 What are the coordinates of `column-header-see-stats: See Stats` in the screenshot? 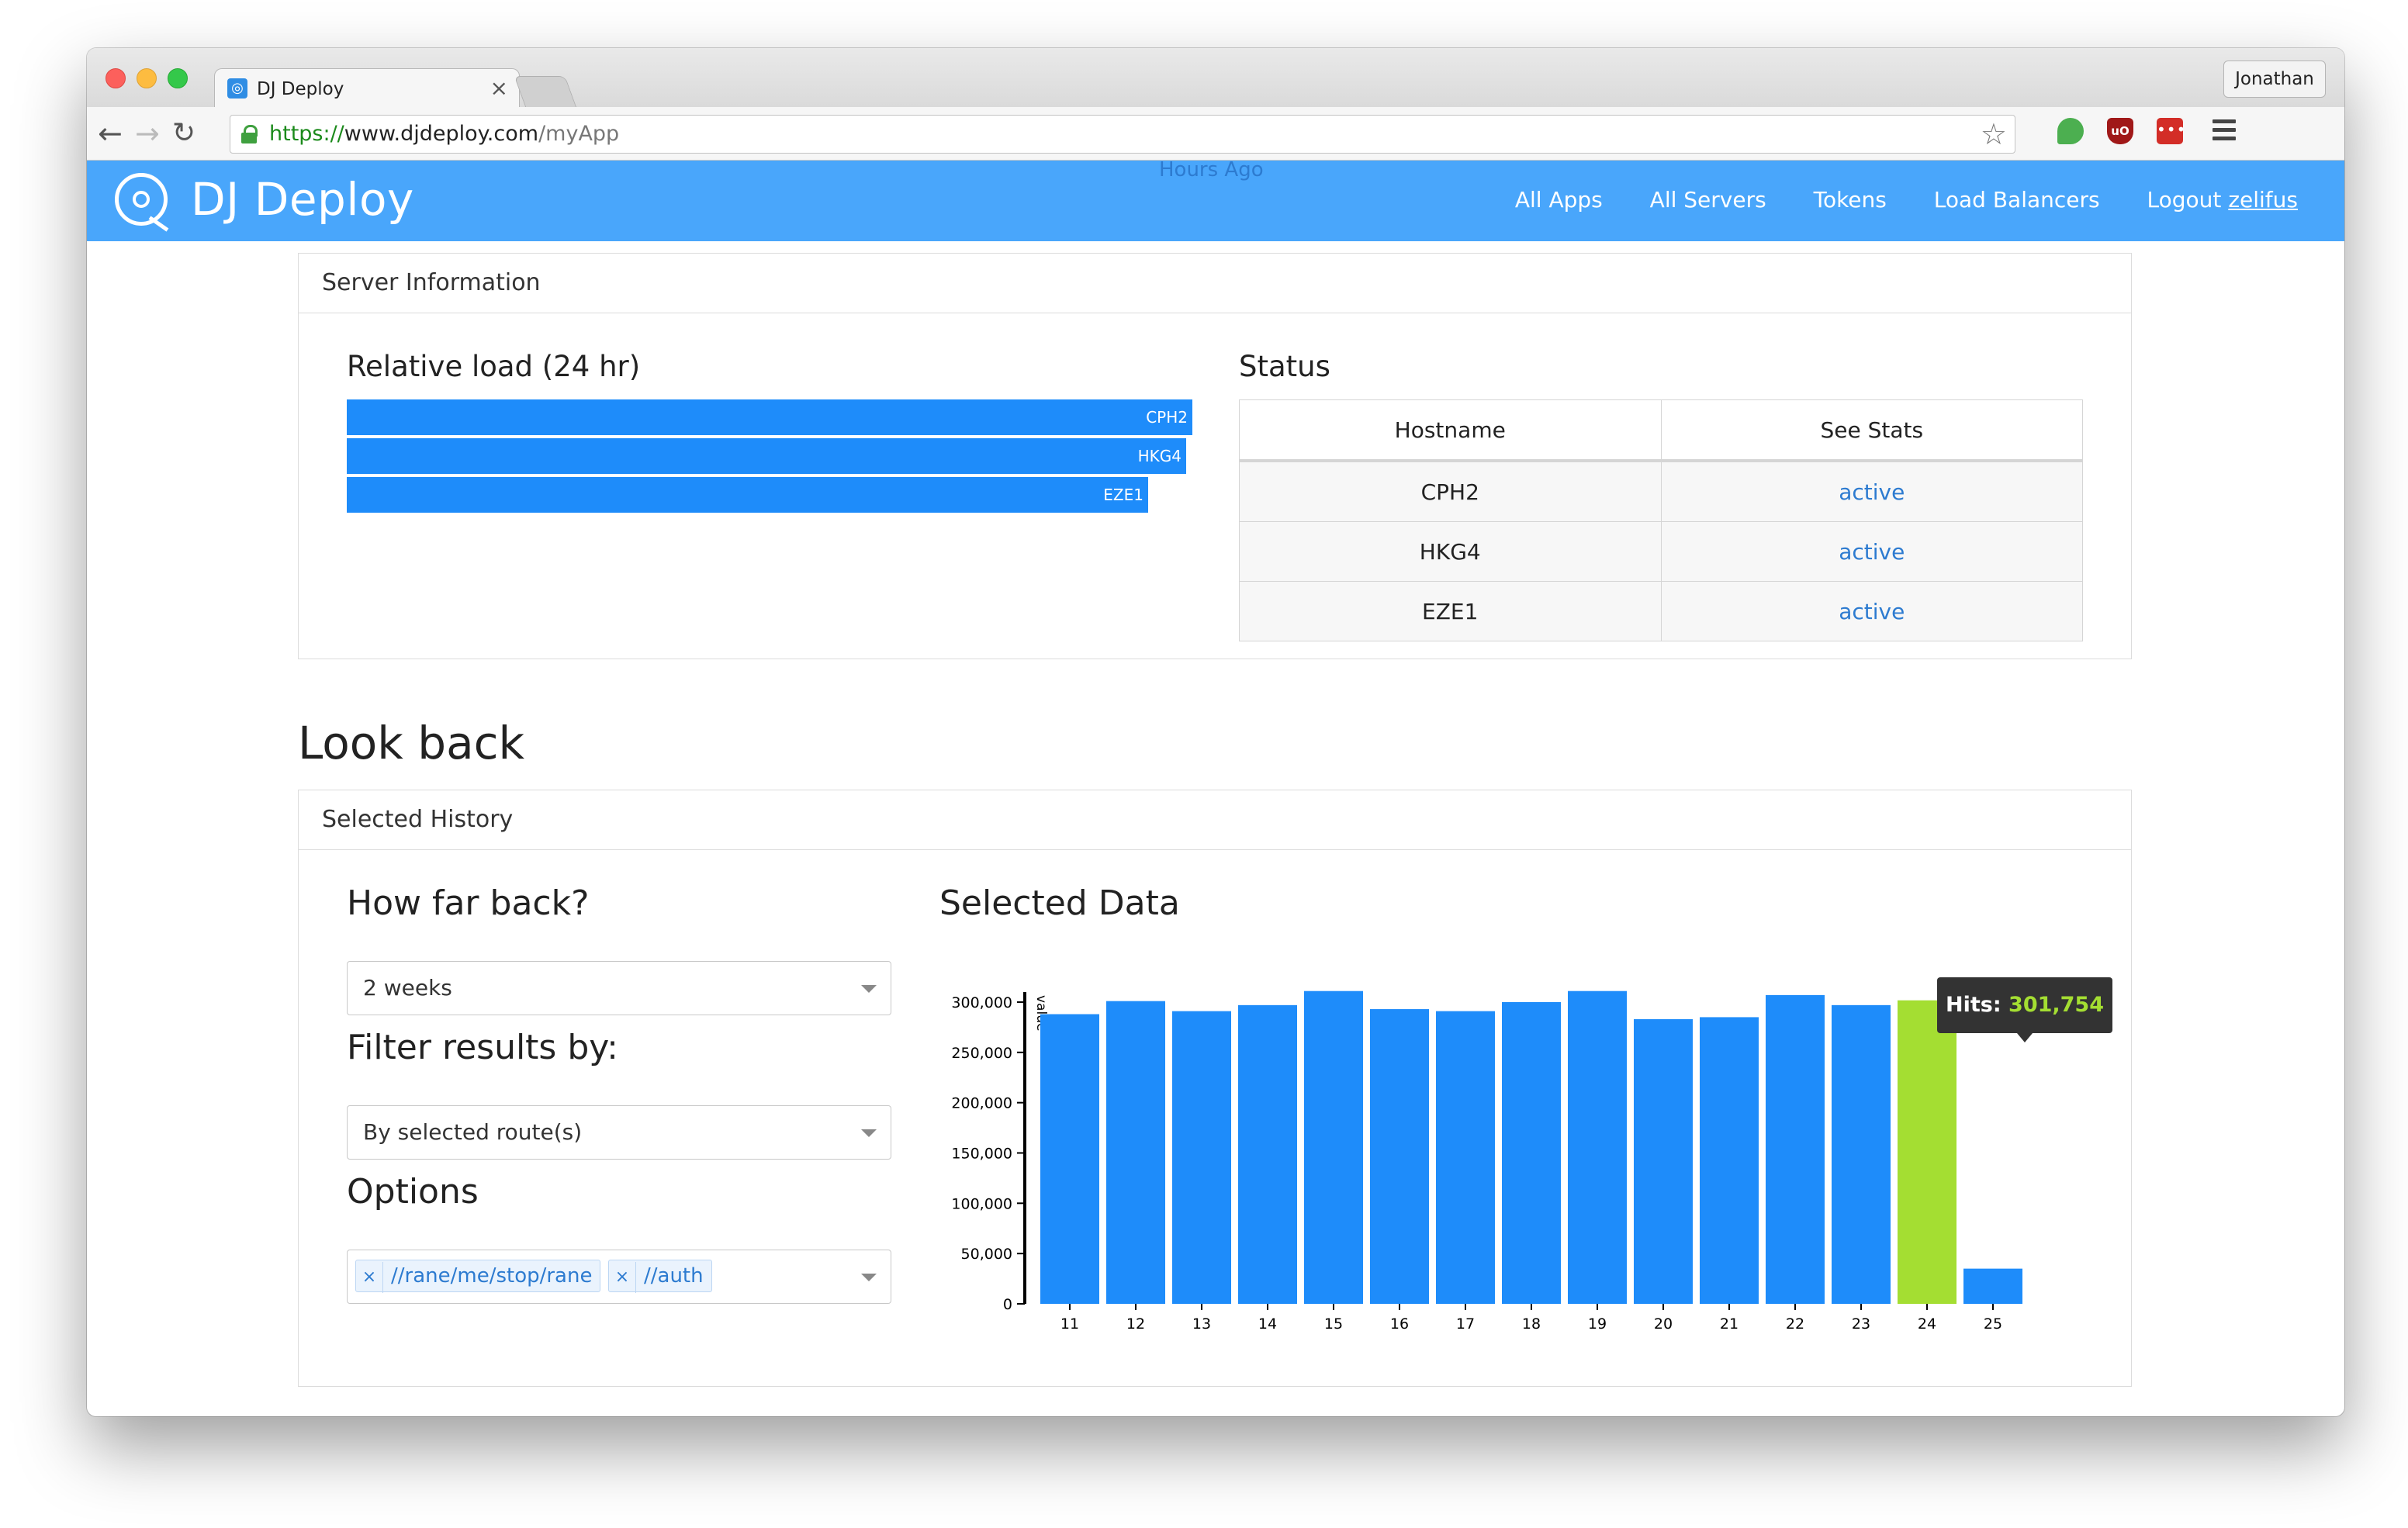 It's located at (1871, 430).